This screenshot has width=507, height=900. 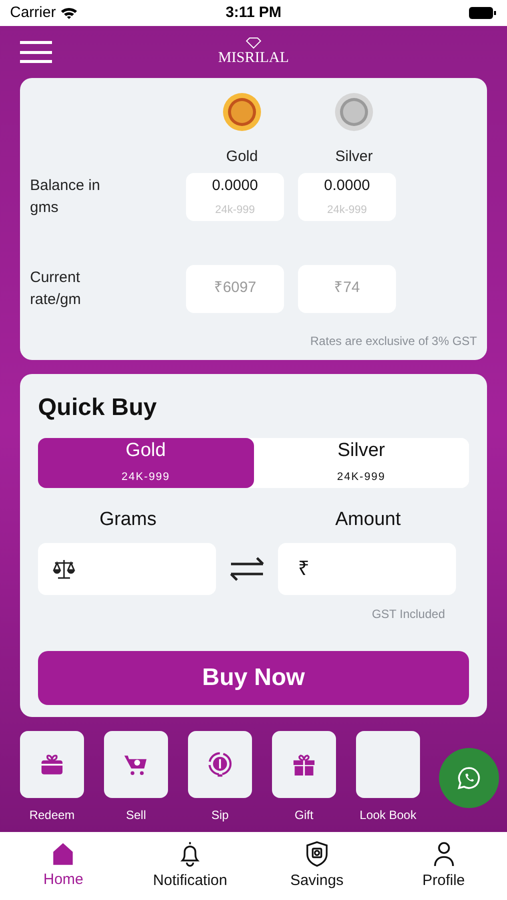 What do you see at coordinates (33, 12) in the screenshot?
I see `carrier-text: Carrier` at bounding box center [33, 12].